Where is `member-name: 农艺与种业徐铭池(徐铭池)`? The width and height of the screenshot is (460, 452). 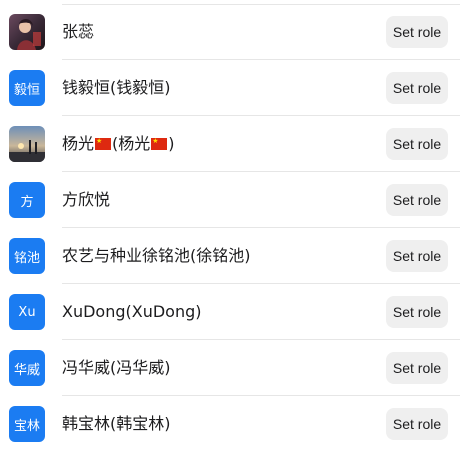
member-name: 农艺与种业徐铭池(徐铭池) is located at coordinates (156, 255).